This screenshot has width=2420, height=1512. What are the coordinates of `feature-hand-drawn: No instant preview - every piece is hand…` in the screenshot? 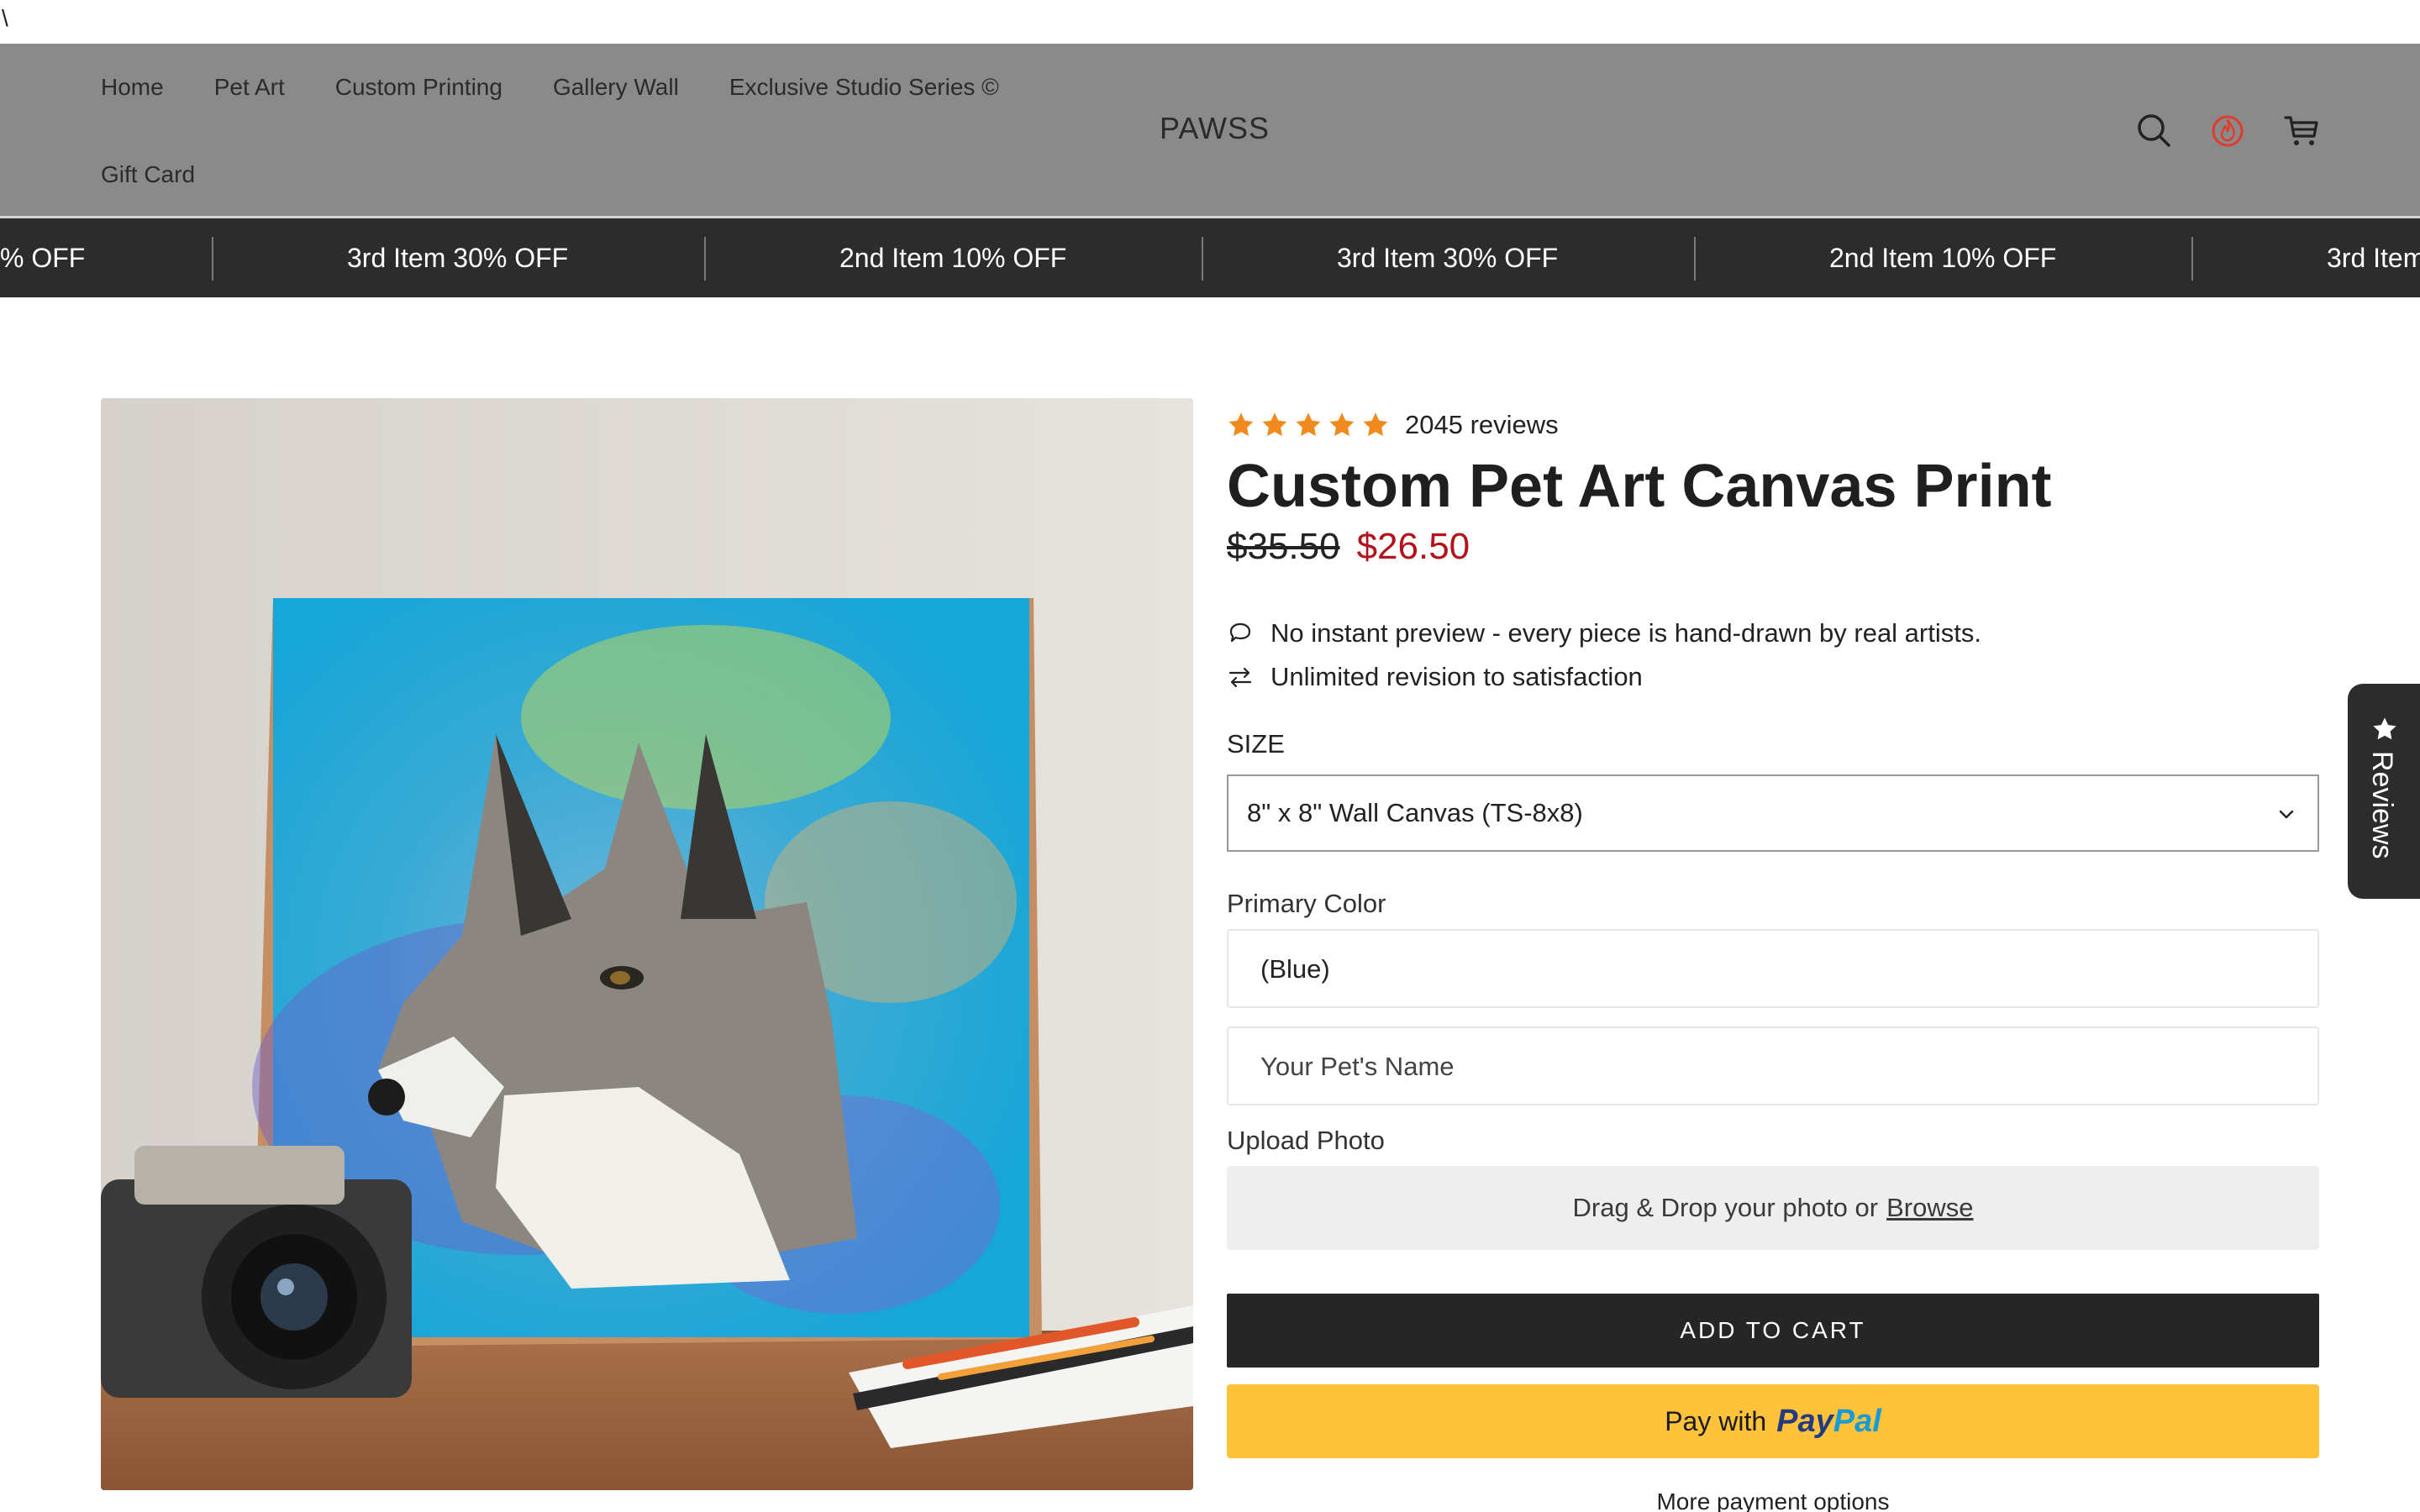 It's located at (1604, 633).